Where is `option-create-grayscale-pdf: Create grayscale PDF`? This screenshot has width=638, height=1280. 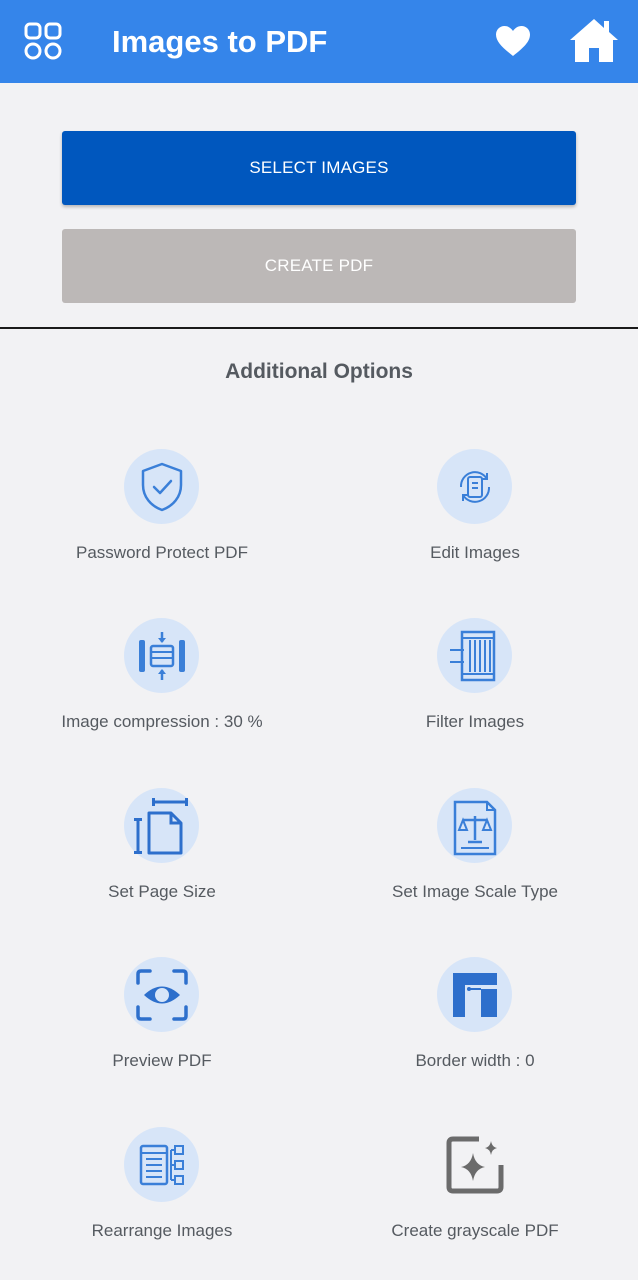 option-create-grayscale-pdf: Create grayscale PDF is located at coordinates (475, 1202).